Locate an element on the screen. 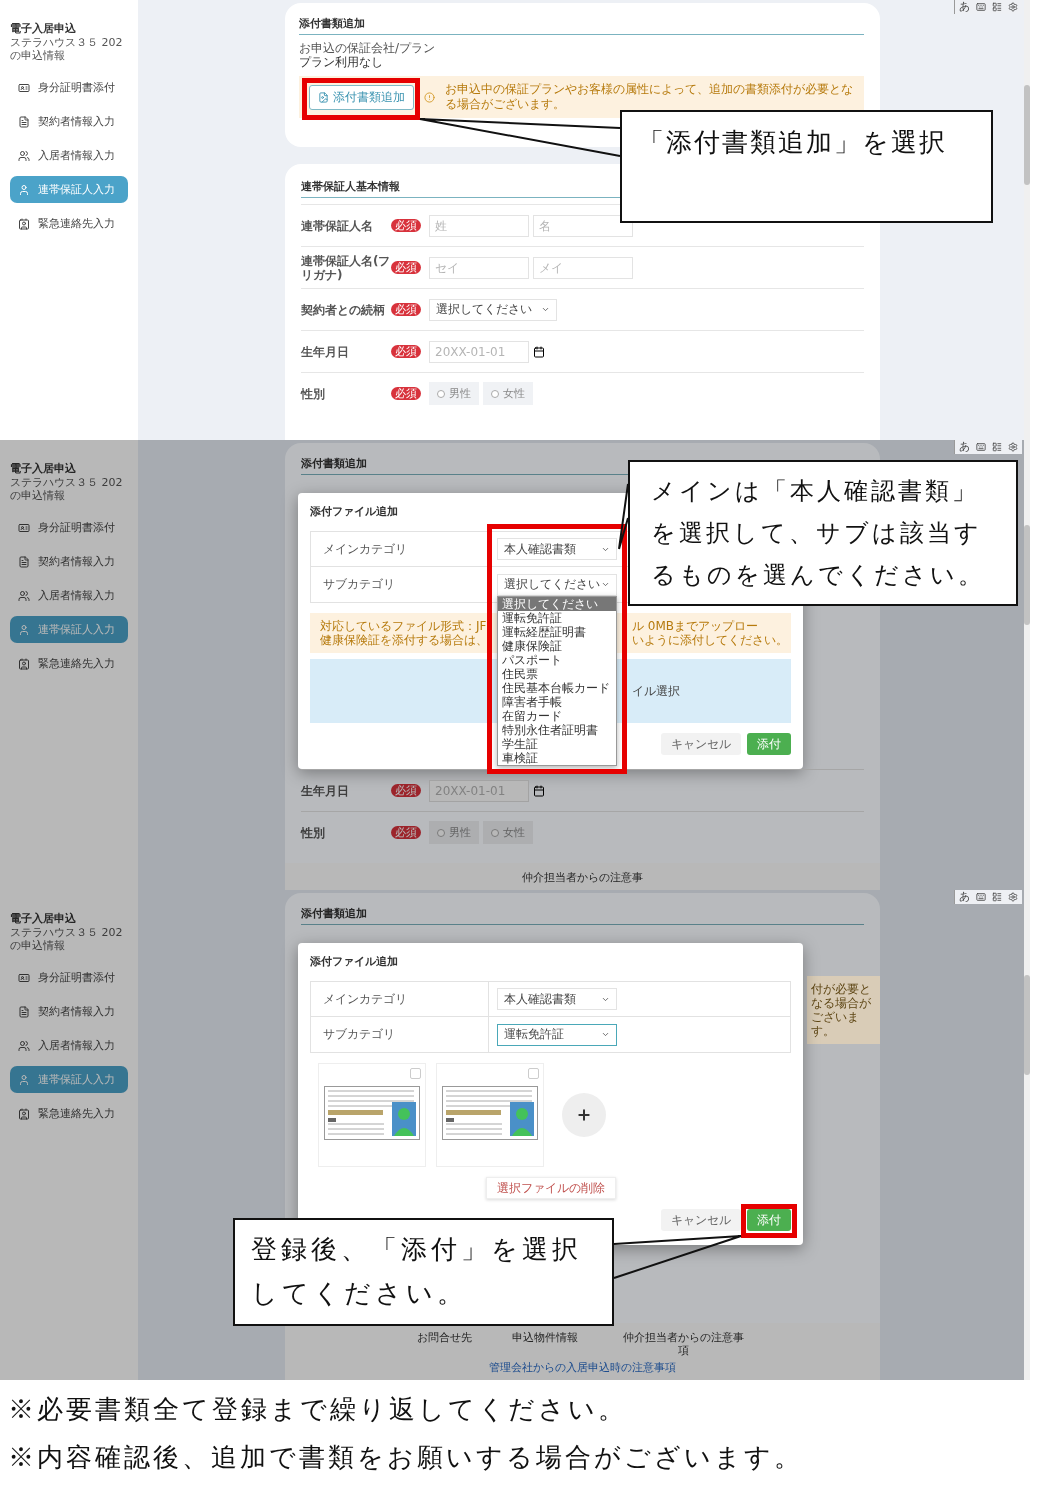  footer-tab: 仲介担当者からの注意事項 is located at coordinates (683, 1344).